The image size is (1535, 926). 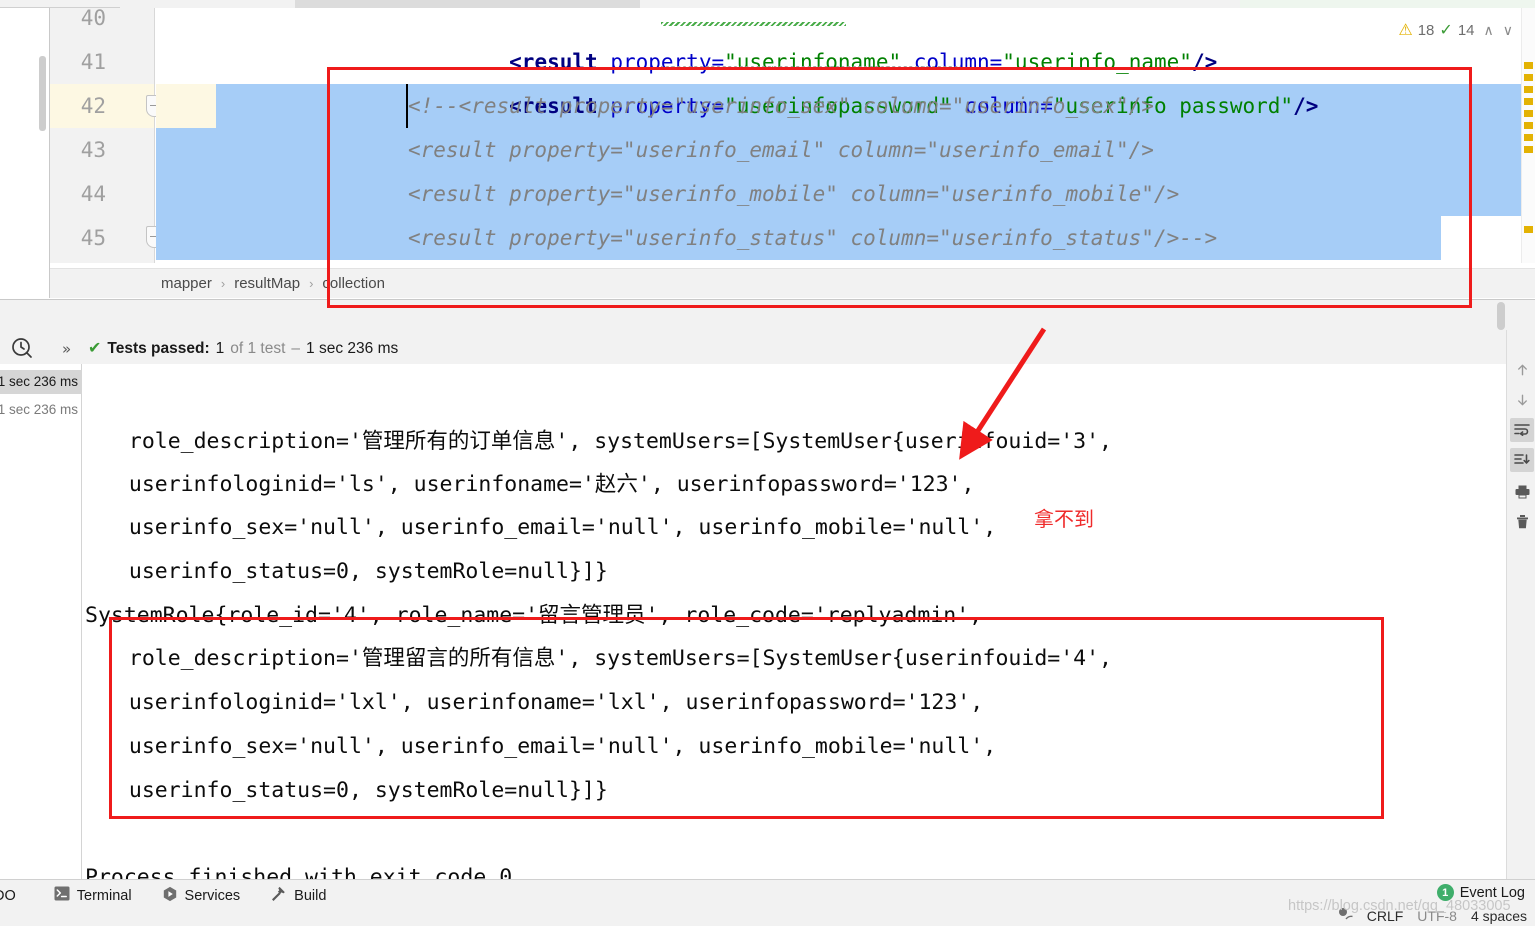 What do you see at coordinates (212, 895) in the screenshot?
I see `services-label: Services` at bounding box center [212, 895].